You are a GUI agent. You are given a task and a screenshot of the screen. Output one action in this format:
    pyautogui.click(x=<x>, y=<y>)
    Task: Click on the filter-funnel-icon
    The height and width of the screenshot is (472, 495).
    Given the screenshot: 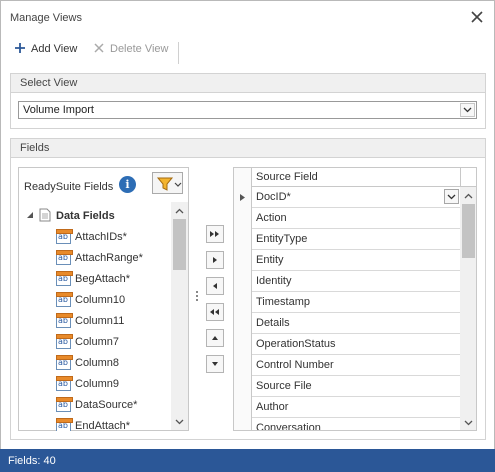 What is the action you would take?
    pyautogui.click(x=169, y=184)
    